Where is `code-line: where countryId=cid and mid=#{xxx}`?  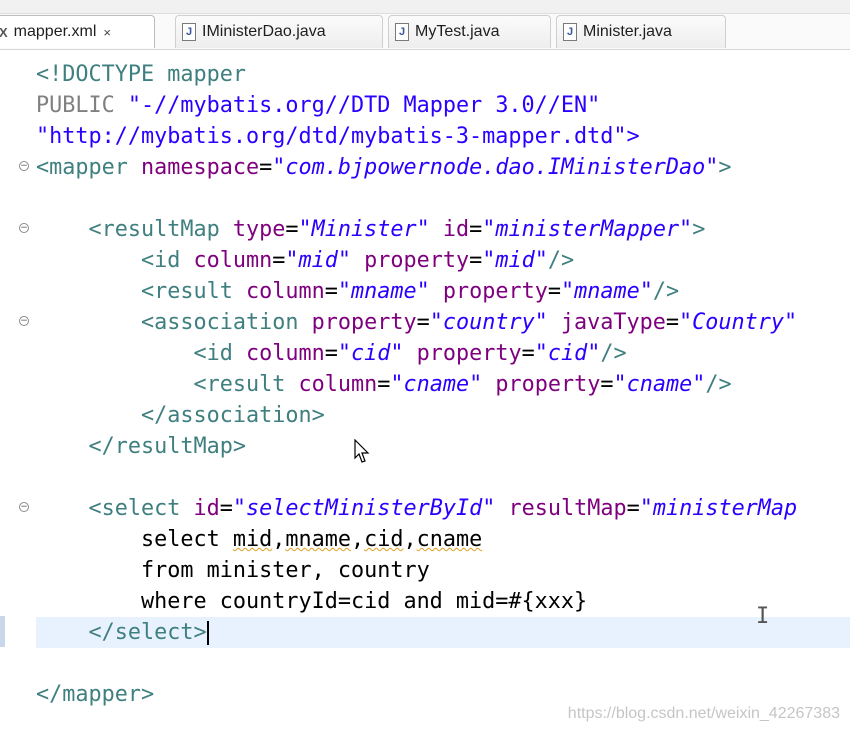 code-line: where countryId=cid and mid=#{xxx} is located at coordinates (311, 601).